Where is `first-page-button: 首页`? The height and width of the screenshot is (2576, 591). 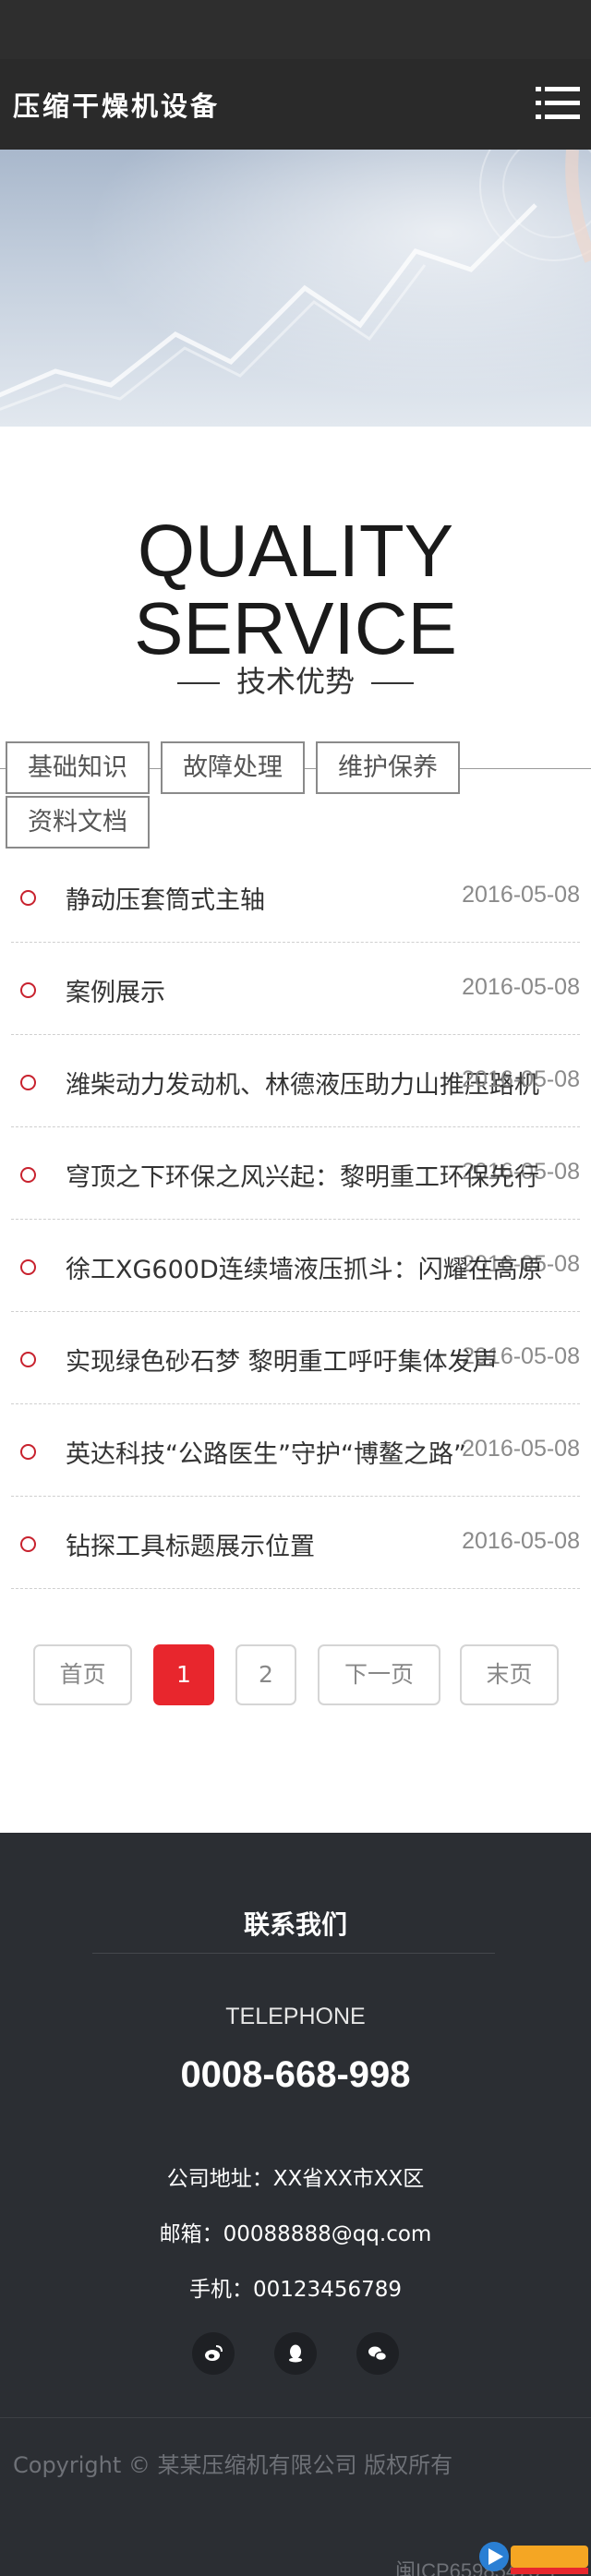 first-page-button: 首页 is located at coordinates (82, 1674).